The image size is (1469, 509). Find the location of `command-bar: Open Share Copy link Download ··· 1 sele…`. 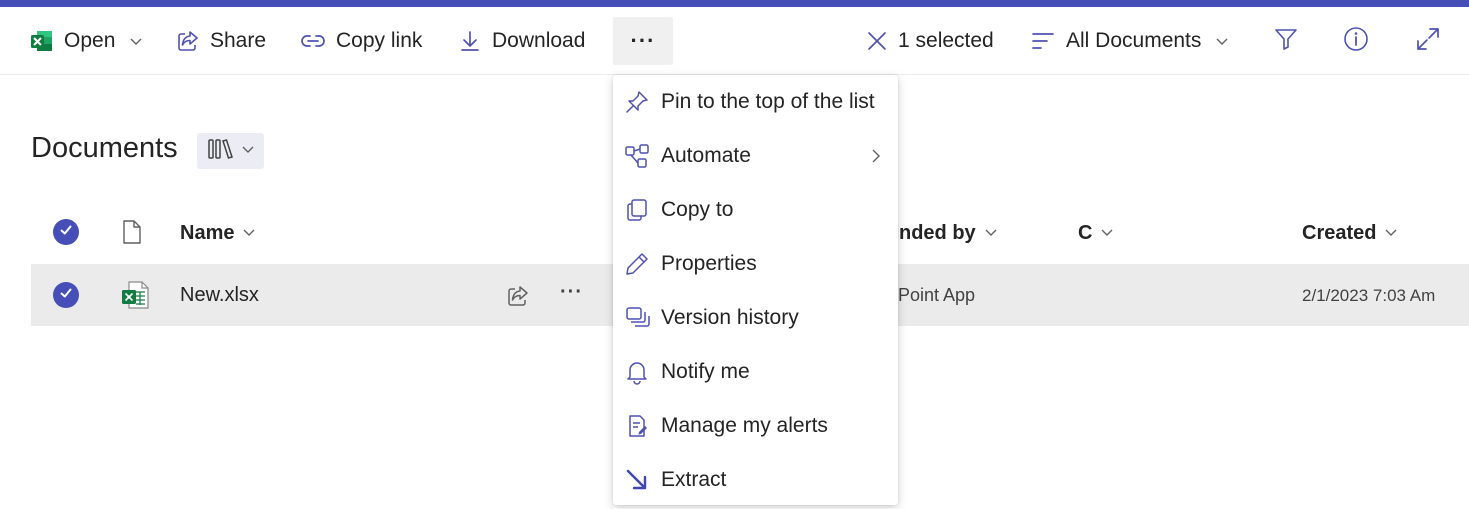

command-bar: Open Share Copy link Download ··· 1 sele… is located at coordinates (734, 41).